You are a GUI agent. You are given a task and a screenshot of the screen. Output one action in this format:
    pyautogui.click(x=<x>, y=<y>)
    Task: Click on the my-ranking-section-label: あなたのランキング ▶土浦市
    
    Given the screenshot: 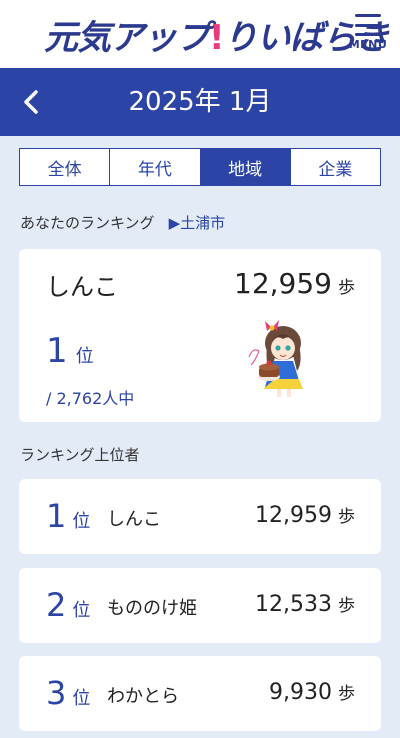 What is the action you would take?
    pyautogui.click(x=122, y=222)
    